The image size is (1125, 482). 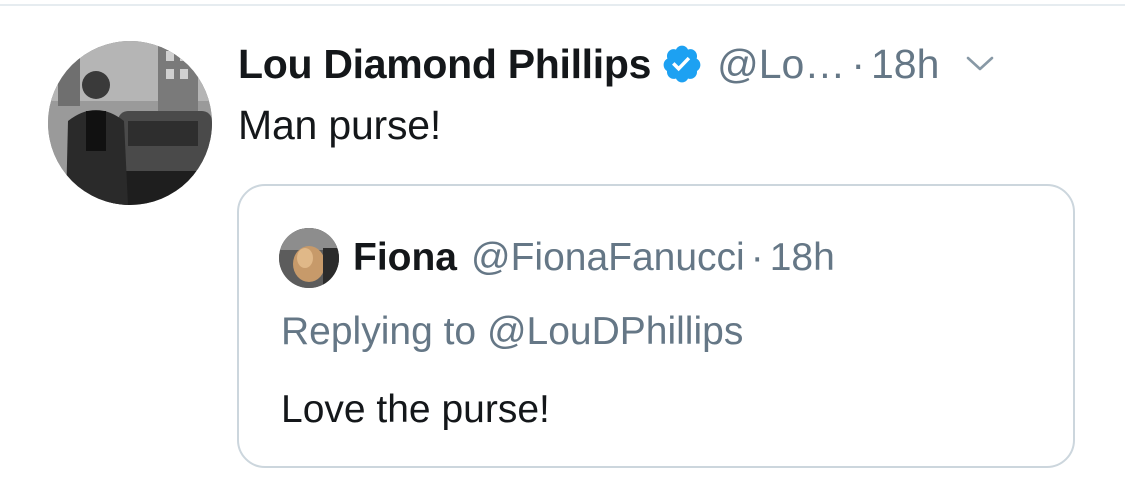 I want to click on replying-to-line: Replying to @LouDPhillips, so click(x=512, y=331).